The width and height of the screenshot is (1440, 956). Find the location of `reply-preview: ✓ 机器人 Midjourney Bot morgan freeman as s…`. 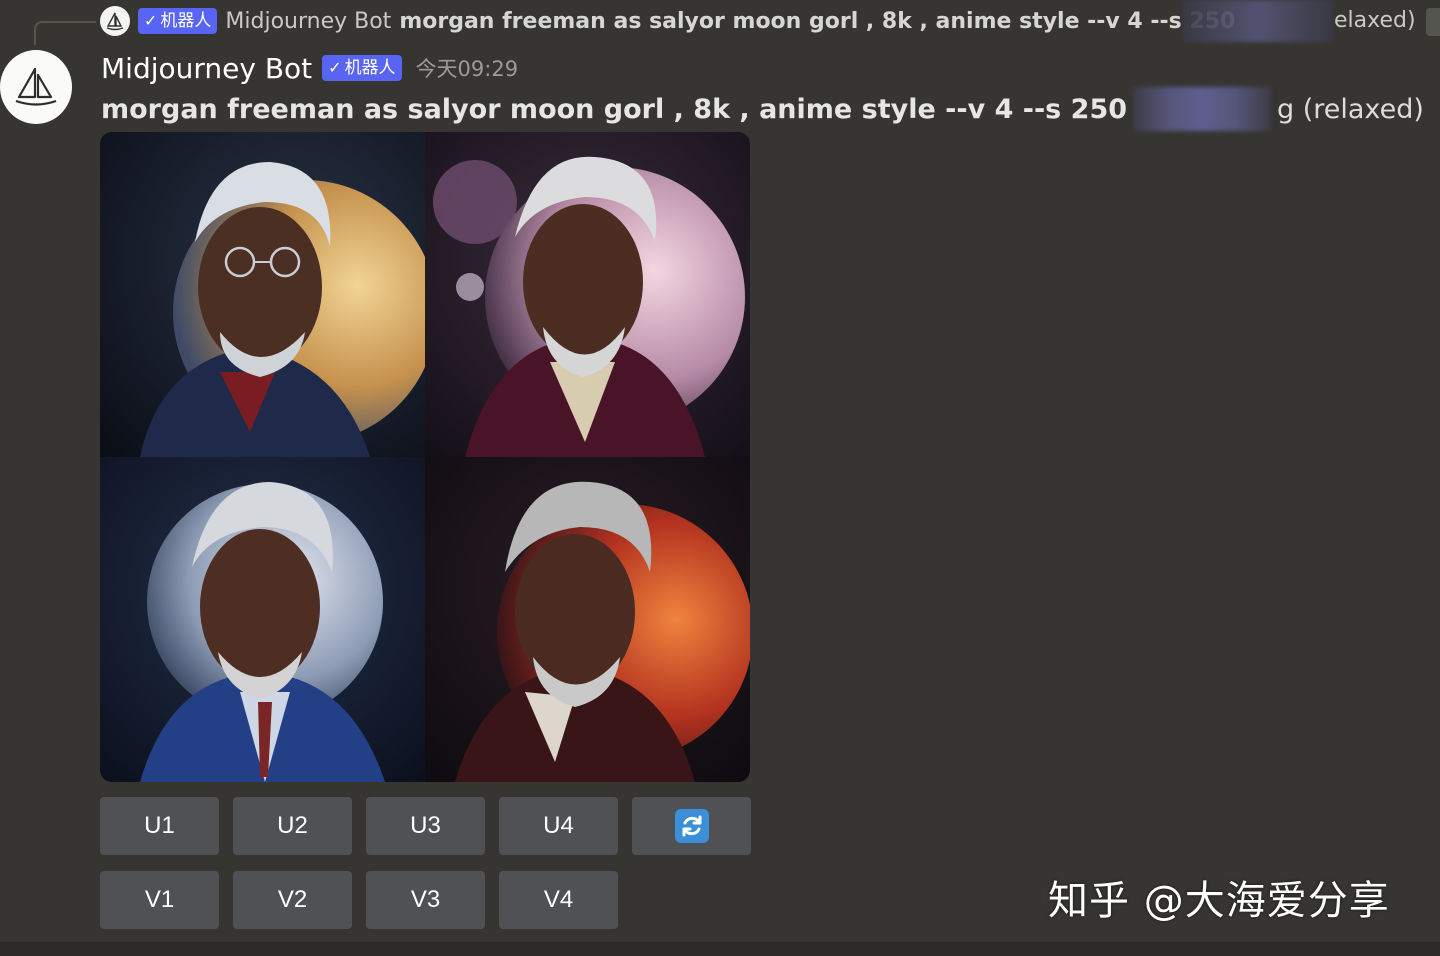

reply-preview: ✓ 机器人 Midjourney Bot morgan freeman as s… is located at coordinates (686, 21).